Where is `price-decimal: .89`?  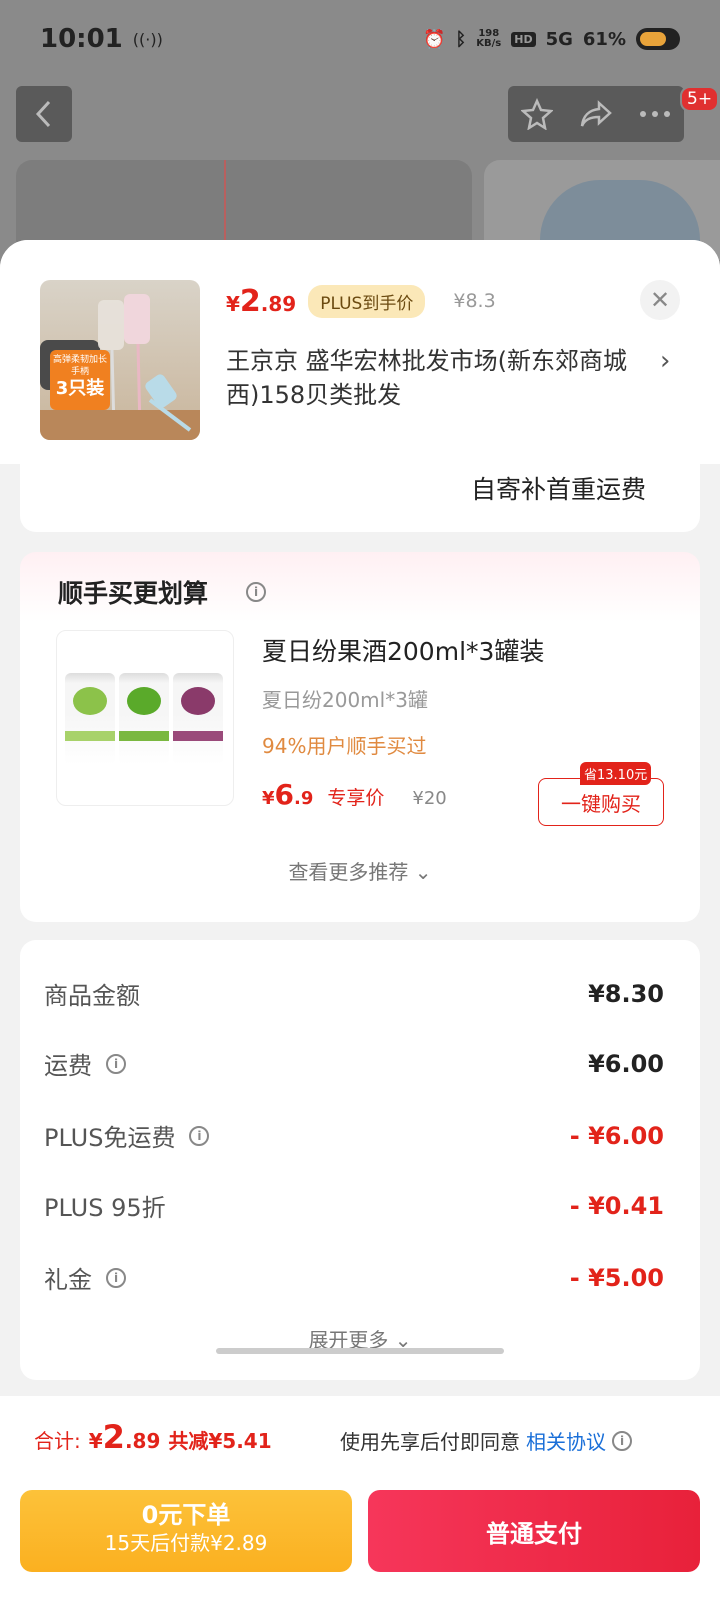
price-decimal: .89 is located at coordinates (278, 303).